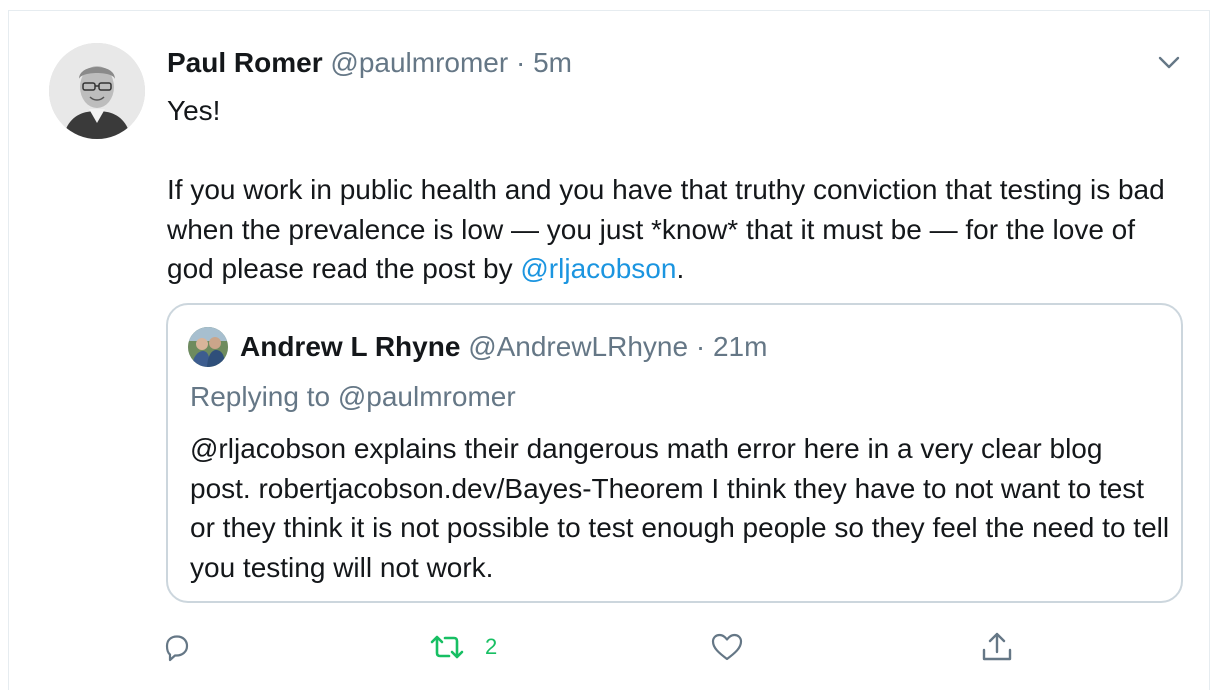  I want to click on reply-icon, so click(176, 647).